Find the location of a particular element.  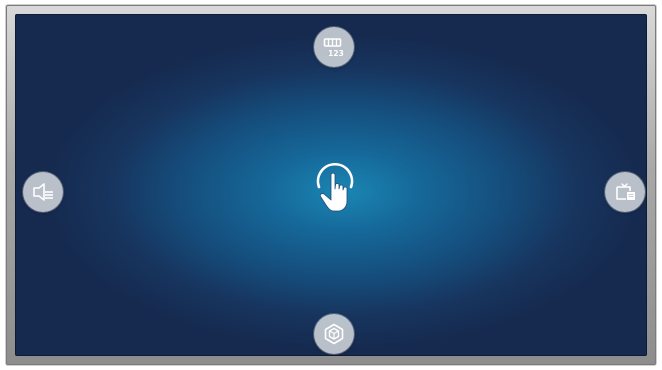

keypad-button: 123 is located at coordinates (334, 47).